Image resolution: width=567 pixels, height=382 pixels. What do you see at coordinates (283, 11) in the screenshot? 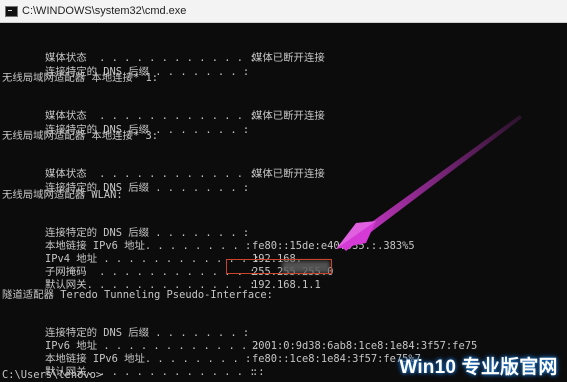
I see `window-titlebar: C:\WINDOWS\system32\cmd.exe` at bounding box center [283, 11].